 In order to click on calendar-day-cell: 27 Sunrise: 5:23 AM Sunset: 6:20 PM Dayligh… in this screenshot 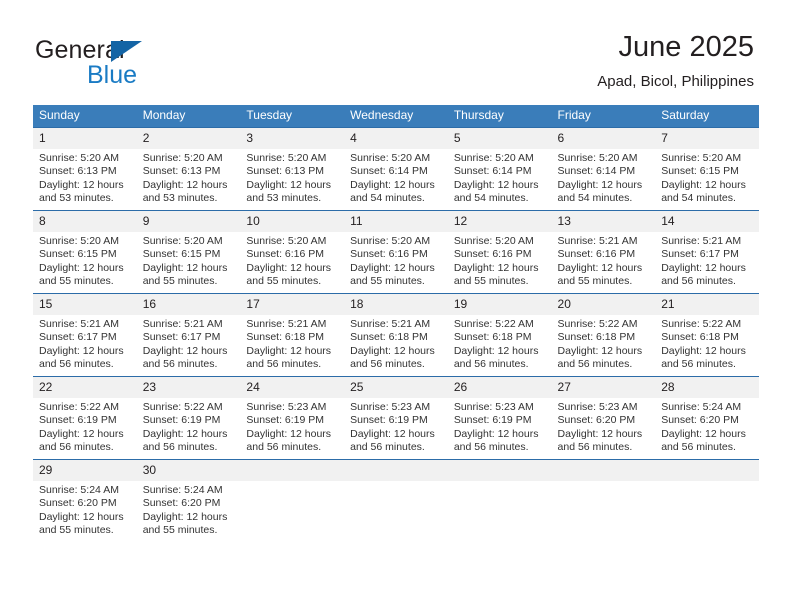, I will do `click(603, 418)`.